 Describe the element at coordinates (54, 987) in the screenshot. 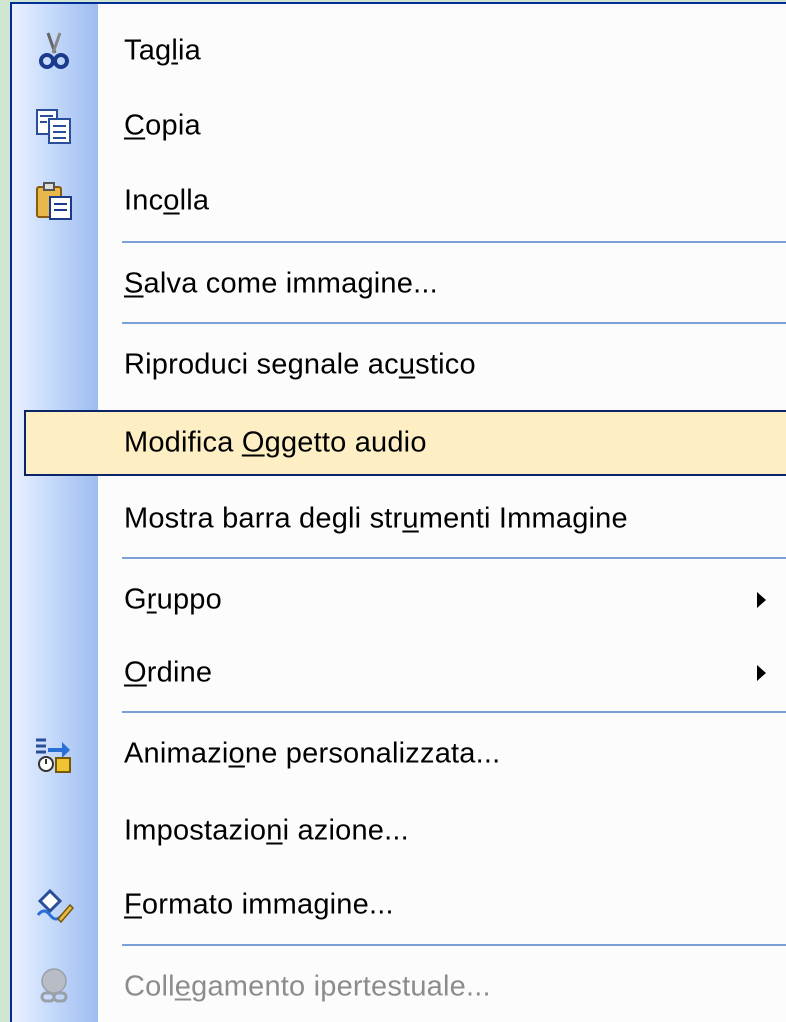

I see `hyperlink-icon` at that location.